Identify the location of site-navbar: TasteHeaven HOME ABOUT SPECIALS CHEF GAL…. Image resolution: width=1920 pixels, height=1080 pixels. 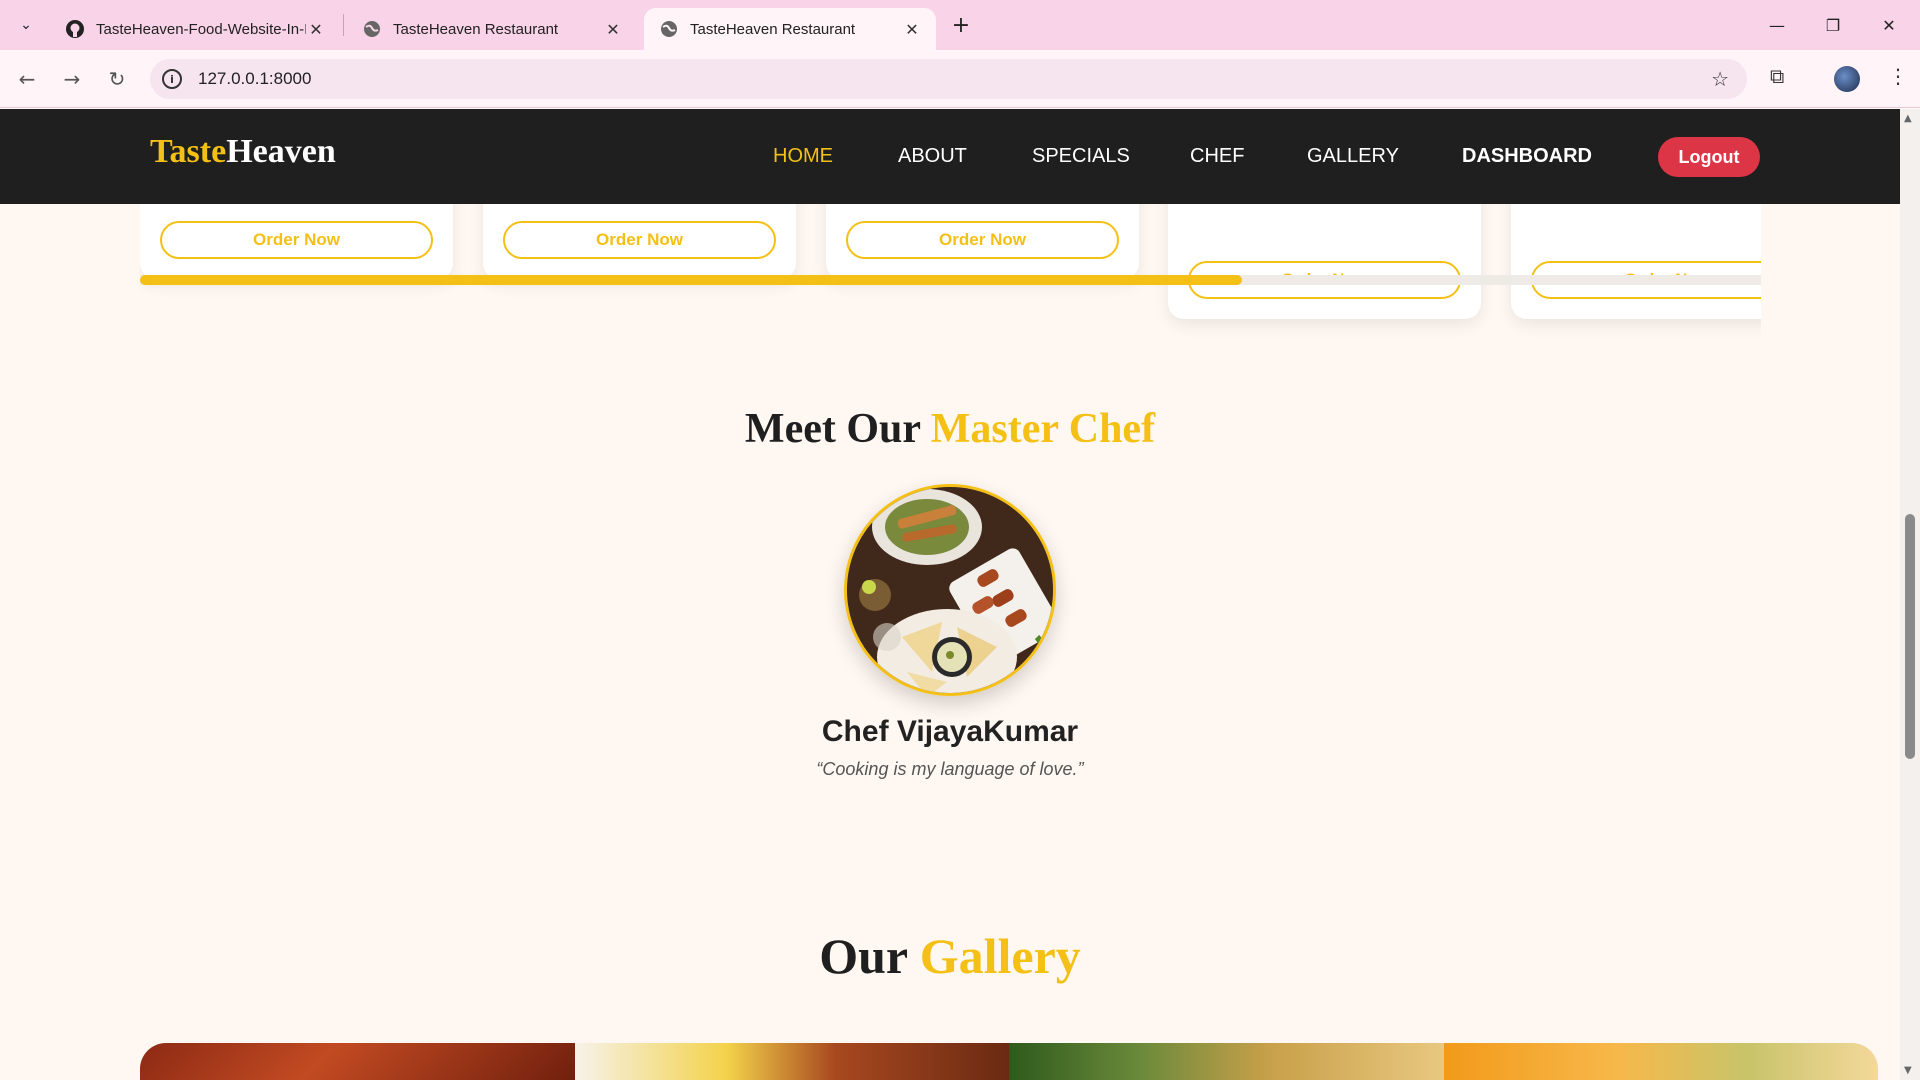
(950, 156).